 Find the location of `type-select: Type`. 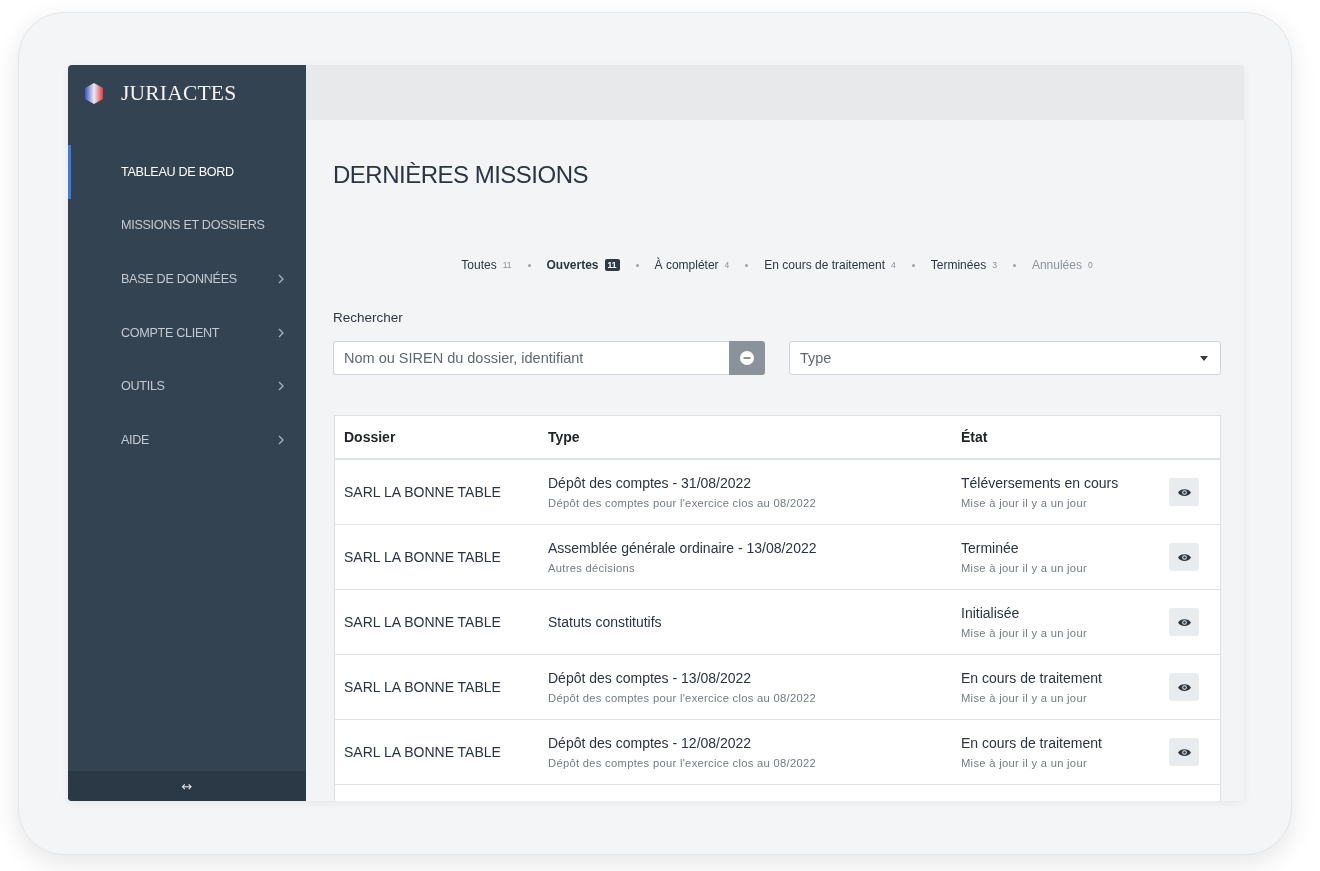

type-select: Type is located at coordinates (1005, 358).